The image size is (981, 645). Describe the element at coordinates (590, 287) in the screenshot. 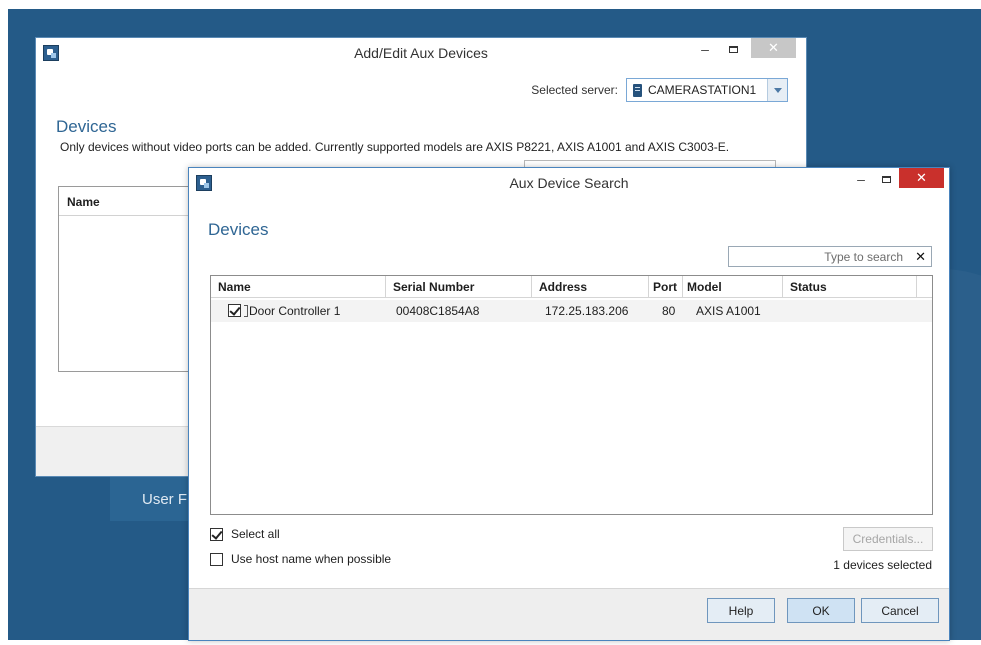

I see `column-header-address: Address` at that location.